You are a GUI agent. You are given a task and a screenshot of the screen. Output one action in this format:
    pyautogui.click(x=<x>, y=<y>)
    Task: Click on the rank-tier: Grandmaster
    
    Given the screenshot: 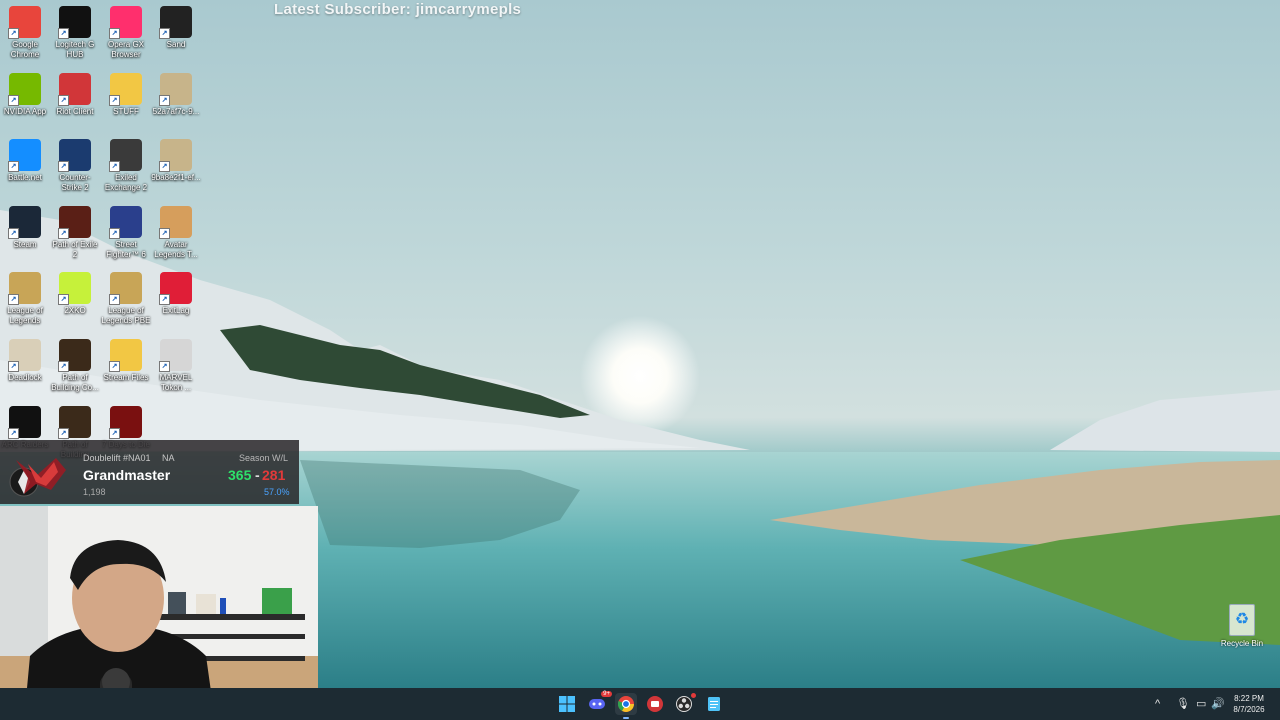 What is the action you would take?
    pyautogui.click(x=127, y=475)
    